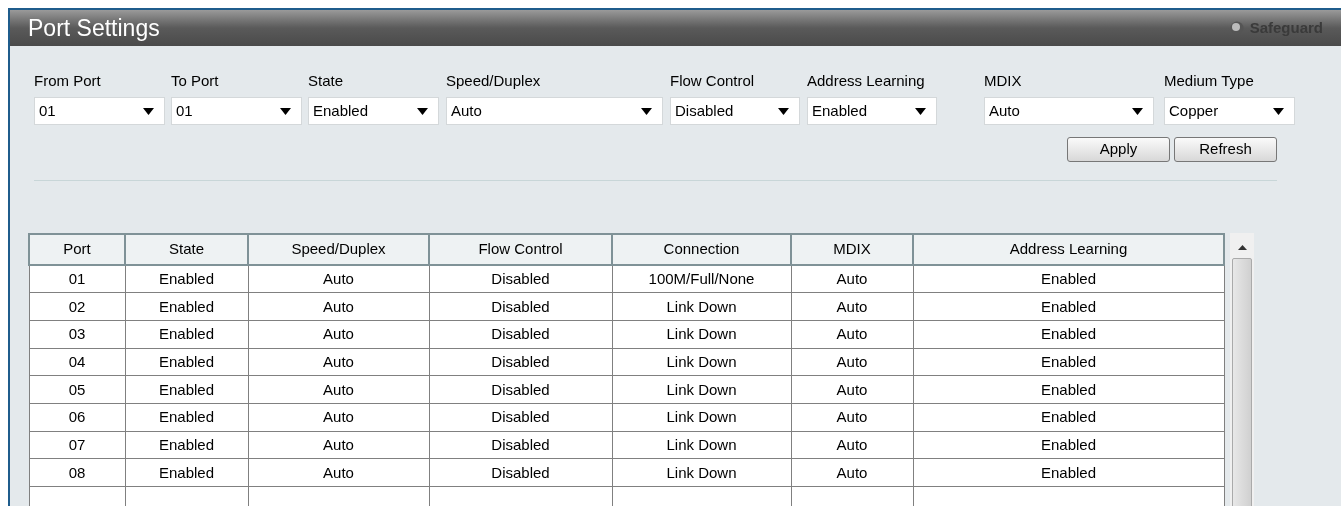 The image size is (1341, 506). What do you see at coordinates (195, 81) in the screenshot?
I see `filter-label: To Port` at bounding box center [195, 81].